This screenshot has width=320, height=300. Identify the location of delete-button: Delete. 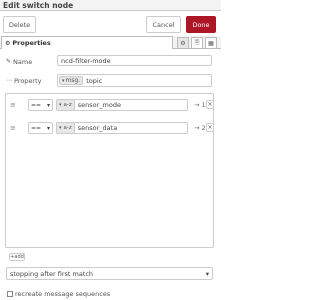
(19, 24).